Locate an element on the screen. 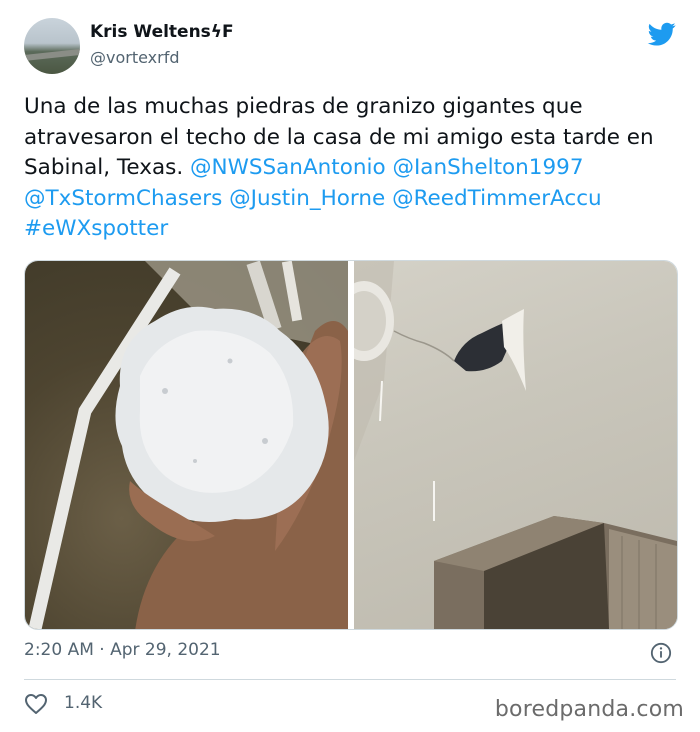  watermark: boredpanda.com is located at coordinates (589, 709).